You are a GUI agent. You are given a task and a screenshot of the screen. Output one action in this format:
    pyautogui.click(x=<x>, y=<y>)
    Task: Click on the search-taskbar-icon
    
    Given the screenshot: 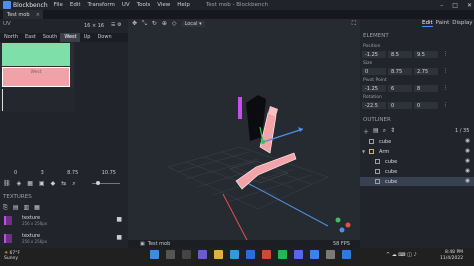 What is the action you would take?
    pyautogui.click(x=170, y=254)
    